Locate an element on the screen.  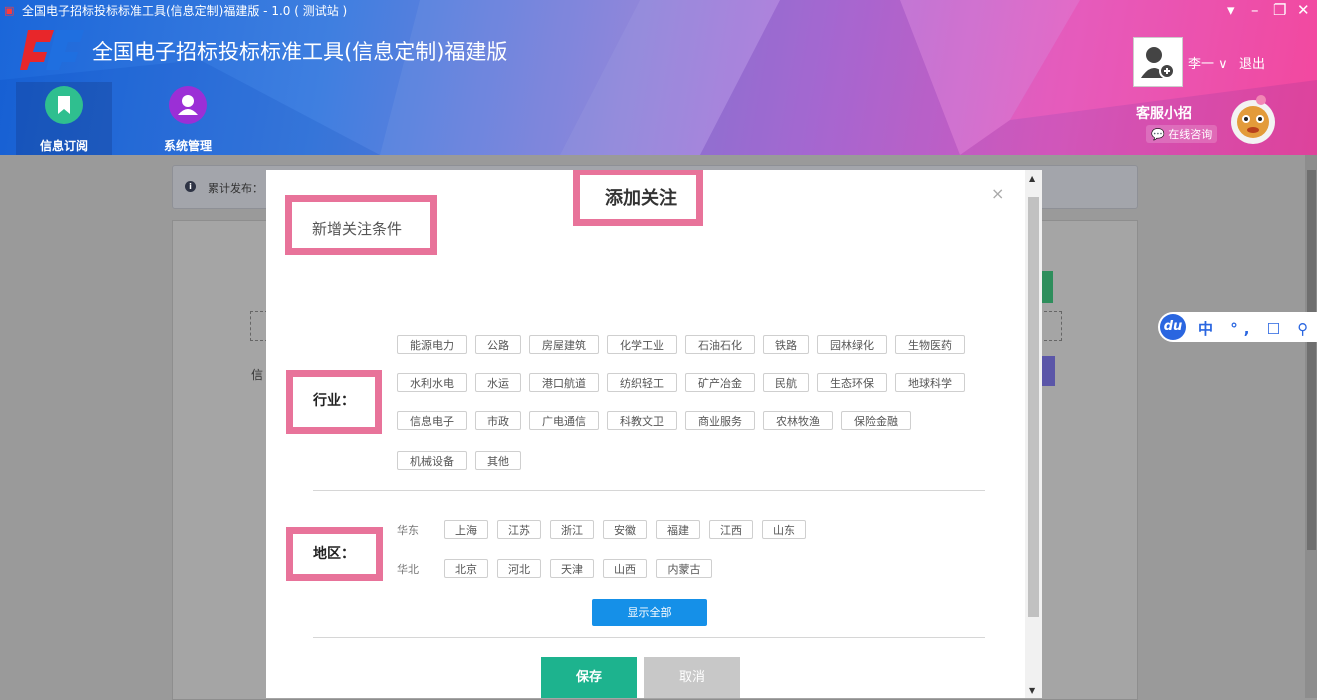
region-tag: 江苏 is located at coordinates (519, 529).